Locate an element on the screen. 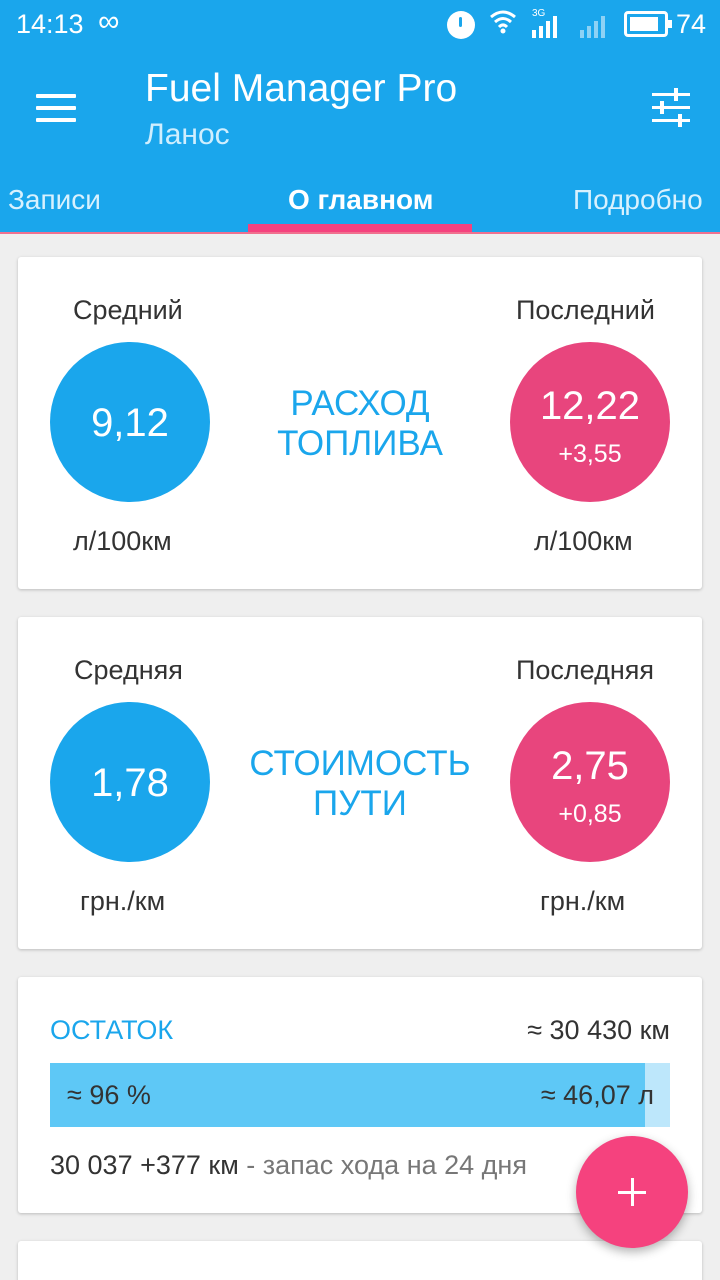 This screenshot has width=720, height=1280. plus-icon-vertical is located at coordinates (632, 1192).